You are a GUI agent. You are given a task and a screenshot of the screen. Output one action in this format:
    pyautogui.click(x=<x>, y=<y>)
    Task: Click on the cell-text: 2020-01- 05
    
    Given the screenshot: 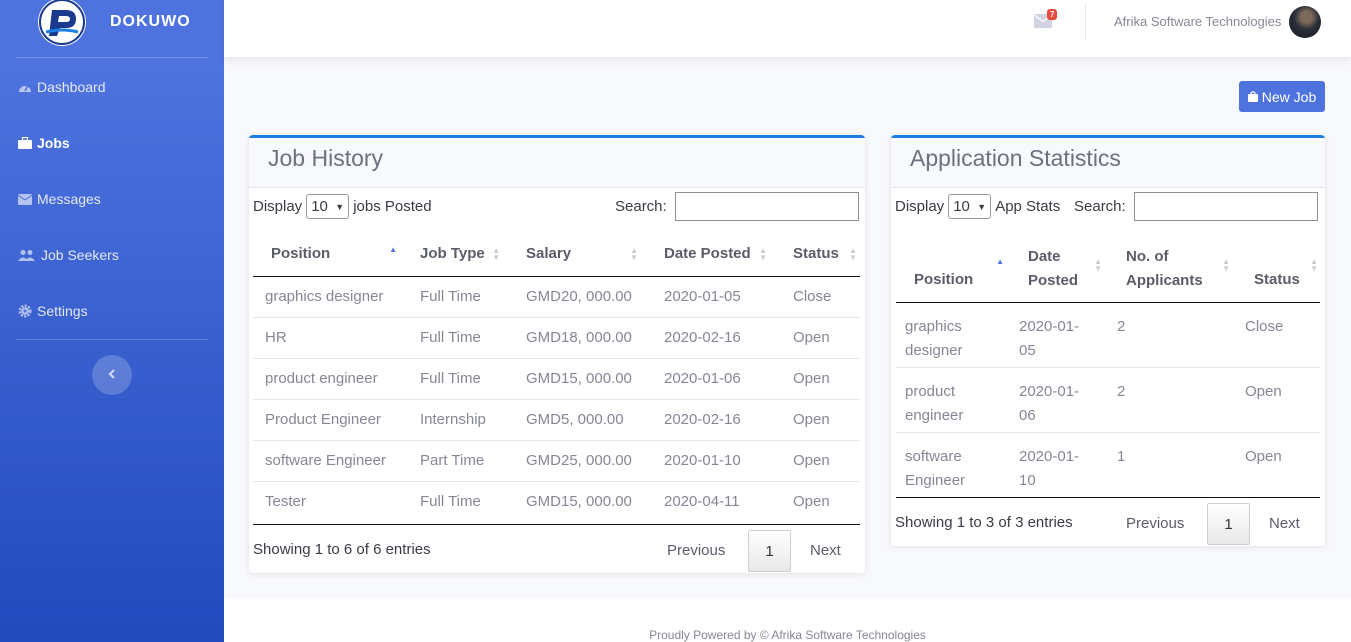 What is the action you would take?
    pyautogui.click(x=1049, y=338)
    